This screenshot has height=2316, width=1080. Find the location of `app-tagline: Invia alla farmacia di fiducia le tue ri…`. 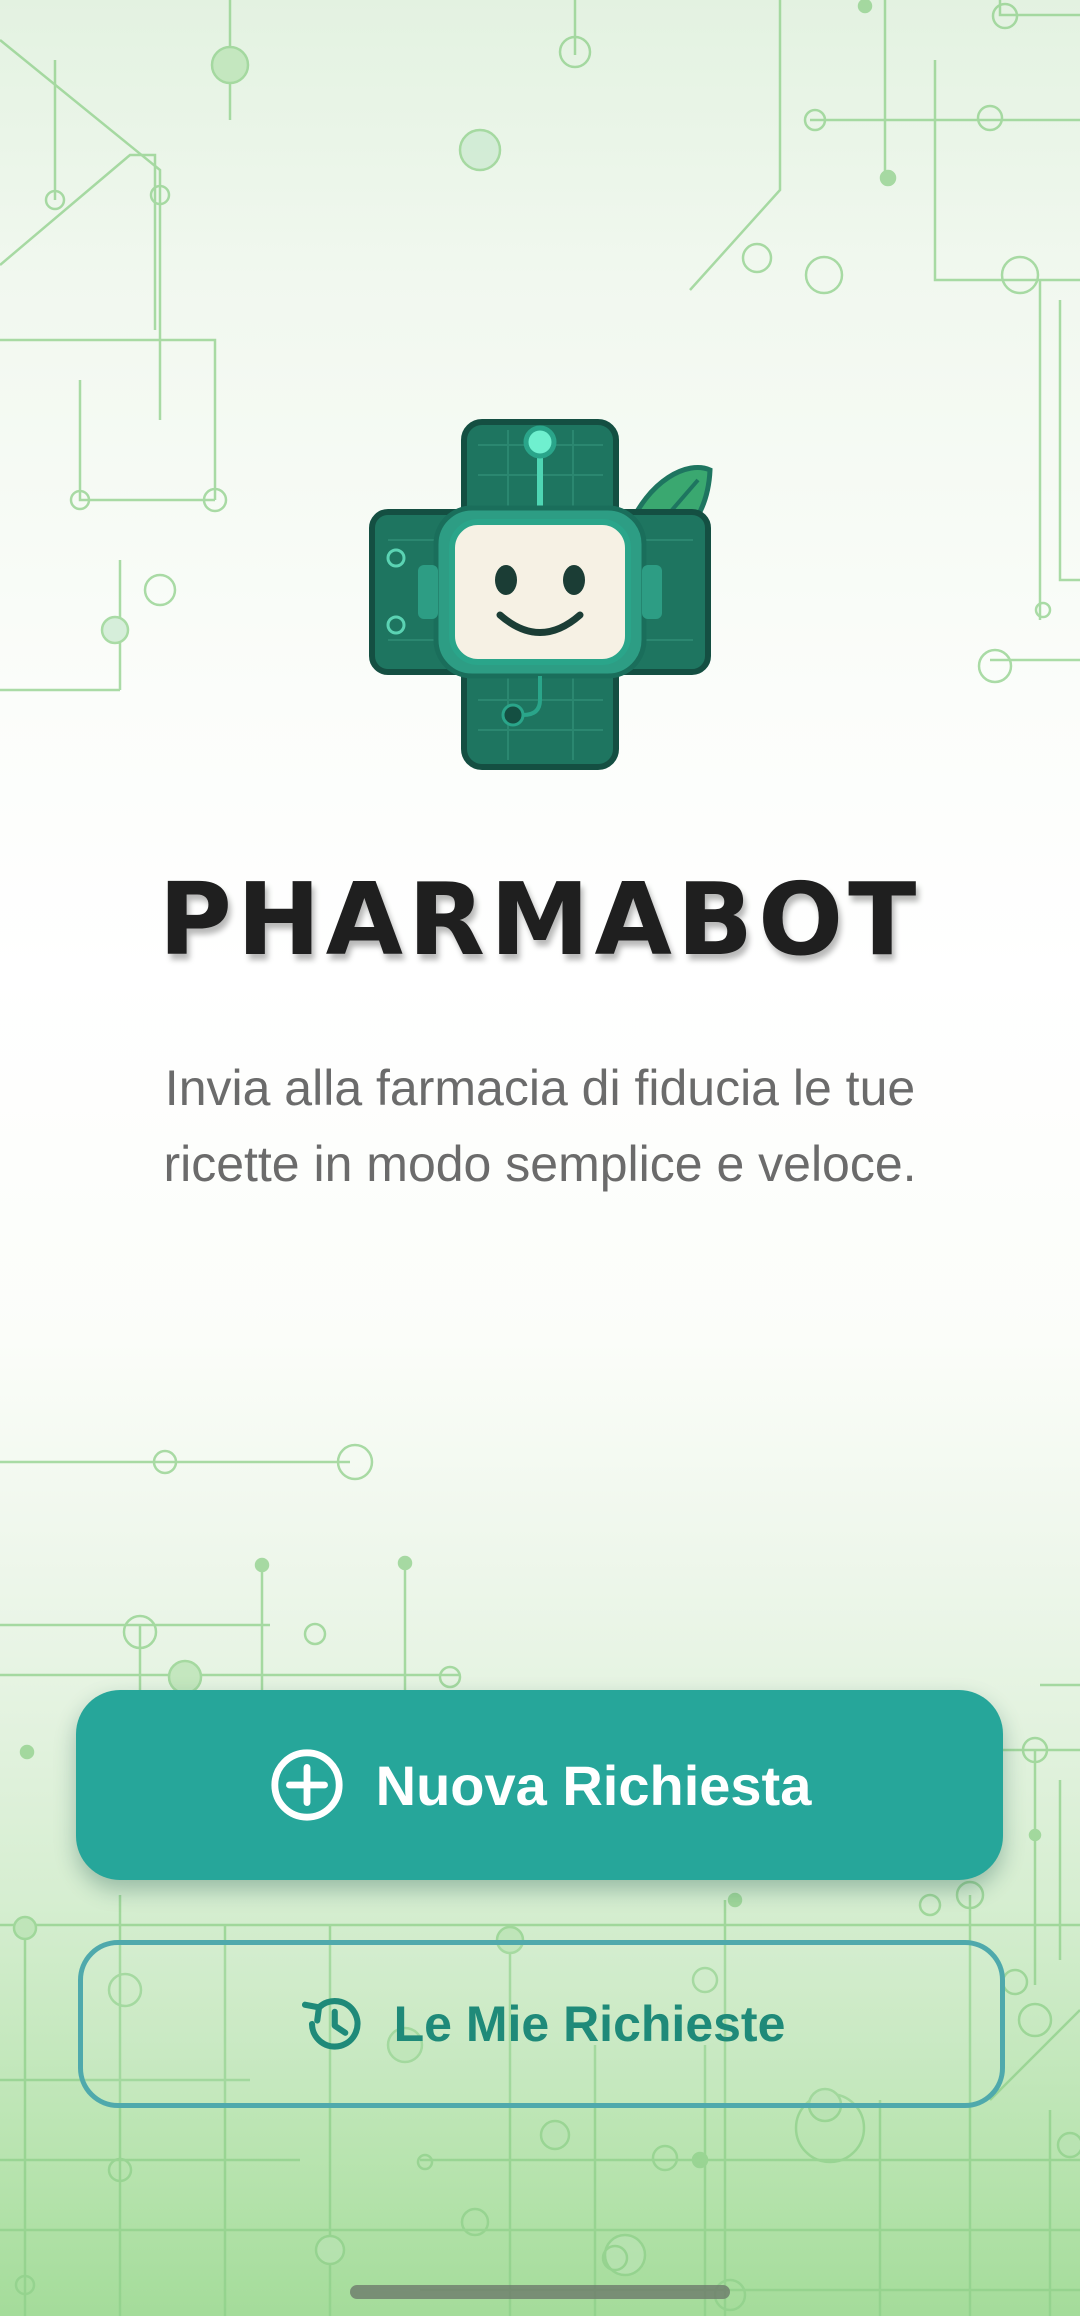

app-tagline: Invia alla farmacia di fiducia le tue ri… is located at coordinates (540, 1126).